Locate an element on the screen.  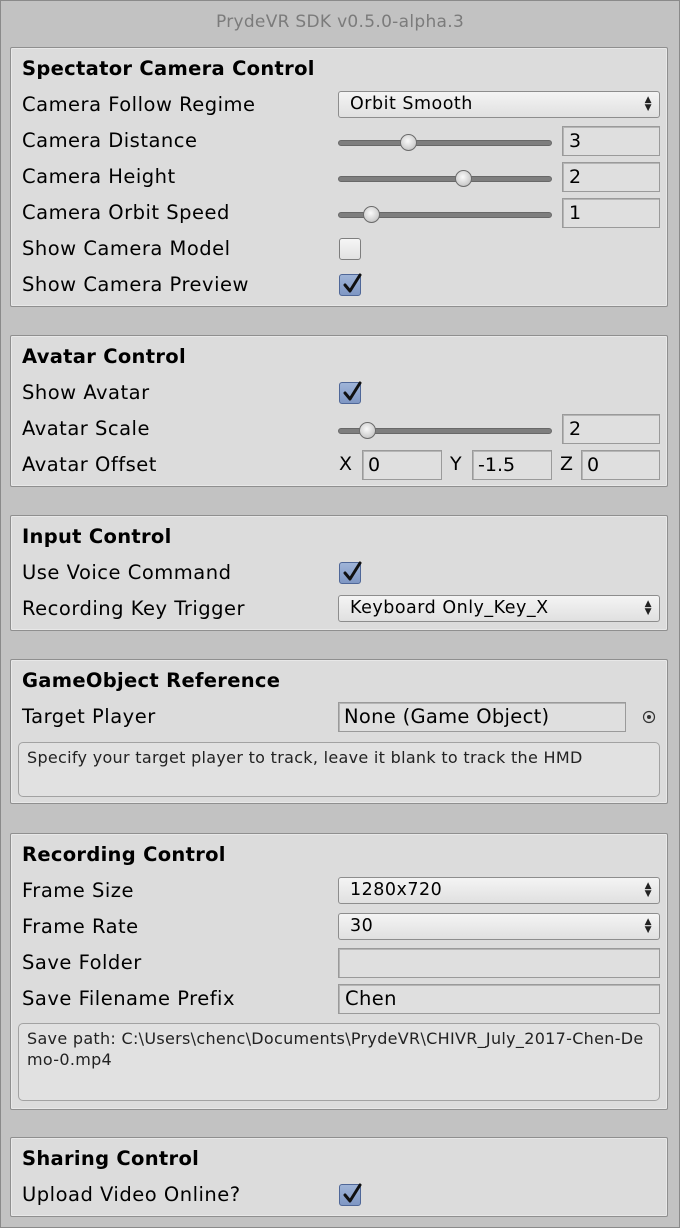
section-title: Input Control is located at coordinates (97, 536).